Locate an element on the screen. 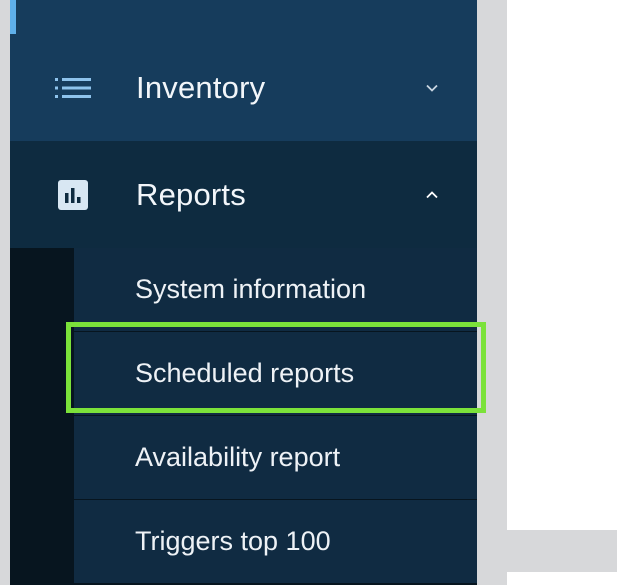 This screenshot has height=585, width=617. submenu-item-label: Availability report is located at coordinates (238, 457).